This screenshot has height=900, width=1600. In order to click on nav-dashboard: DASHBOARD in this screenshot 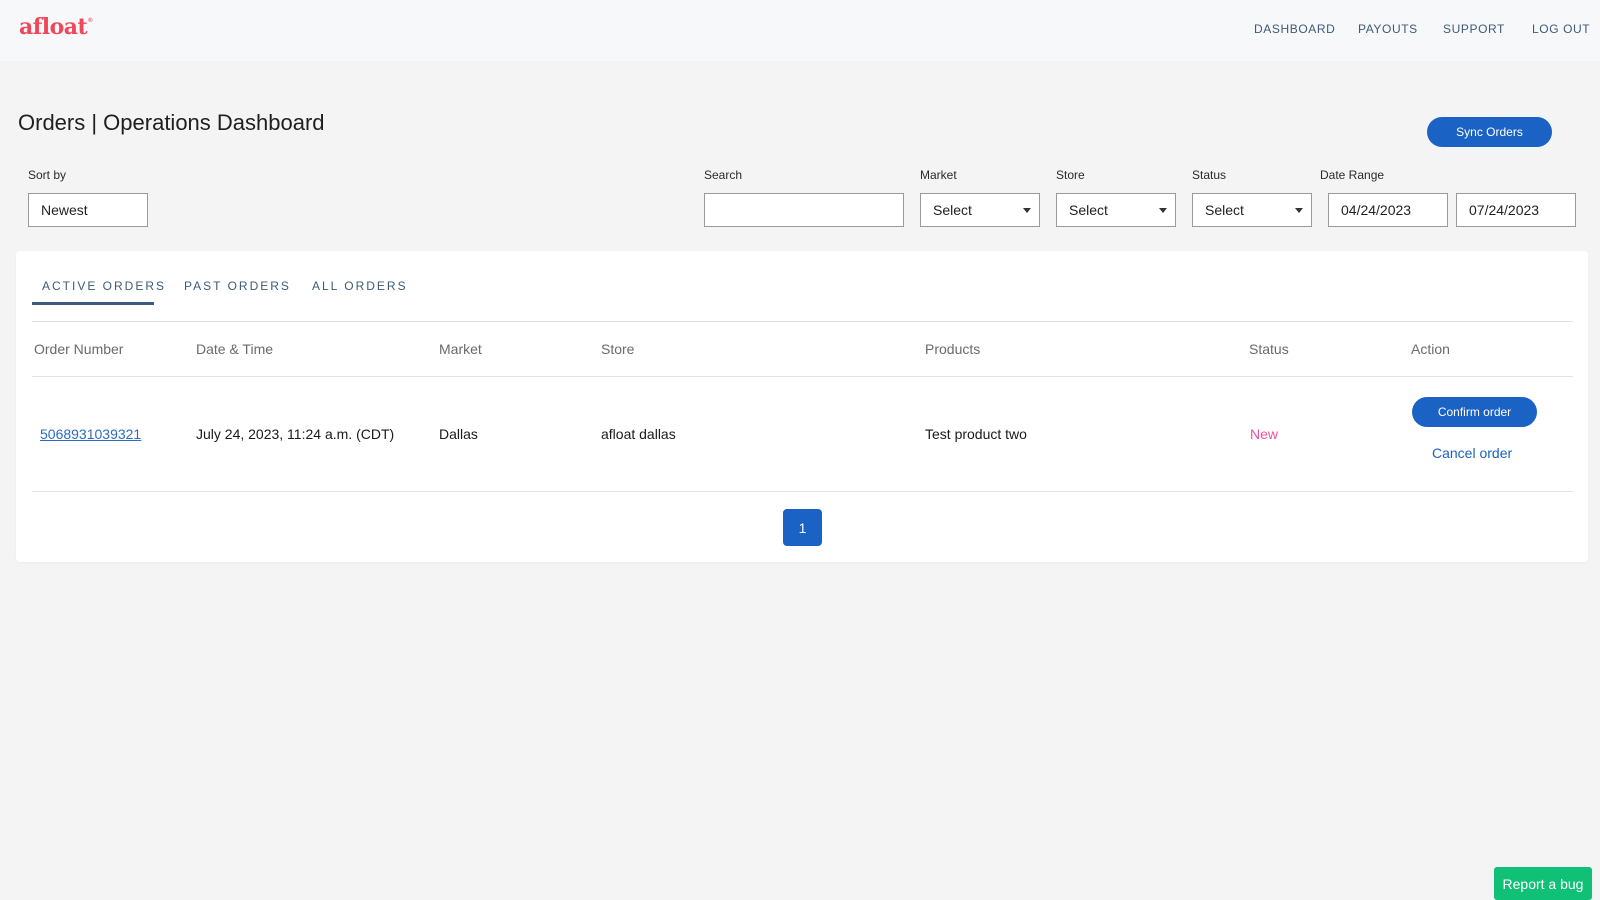, I will do `click(1294, 29)`.